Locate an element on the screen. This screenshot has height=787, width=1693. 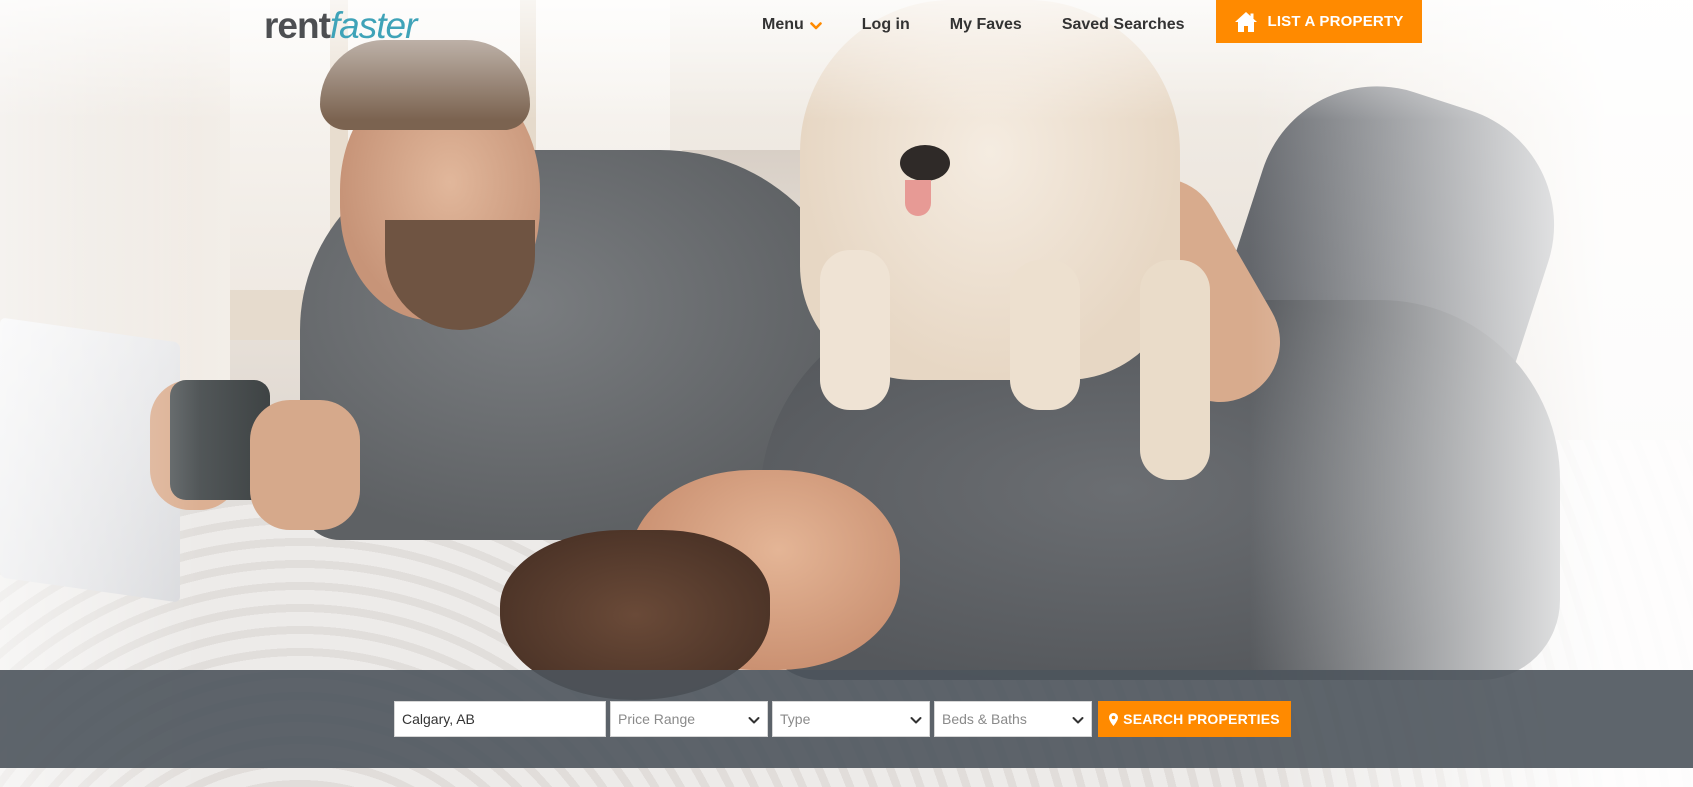
type-label: Type is located at coordinates (795, 719).